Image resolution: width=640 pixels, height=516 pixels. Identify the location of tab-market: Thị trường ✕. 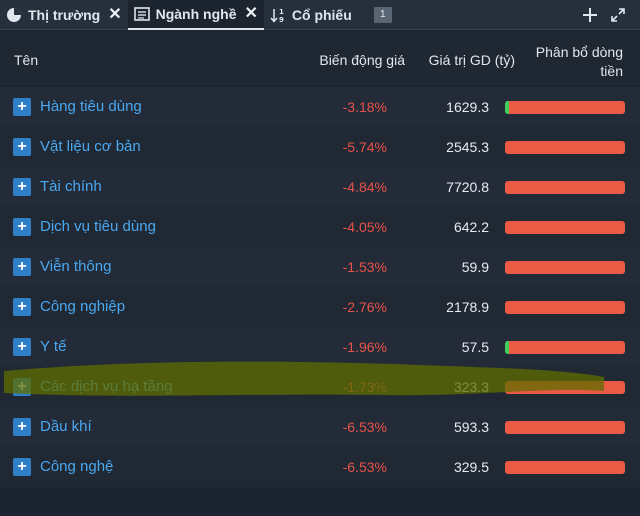
(64, 15).